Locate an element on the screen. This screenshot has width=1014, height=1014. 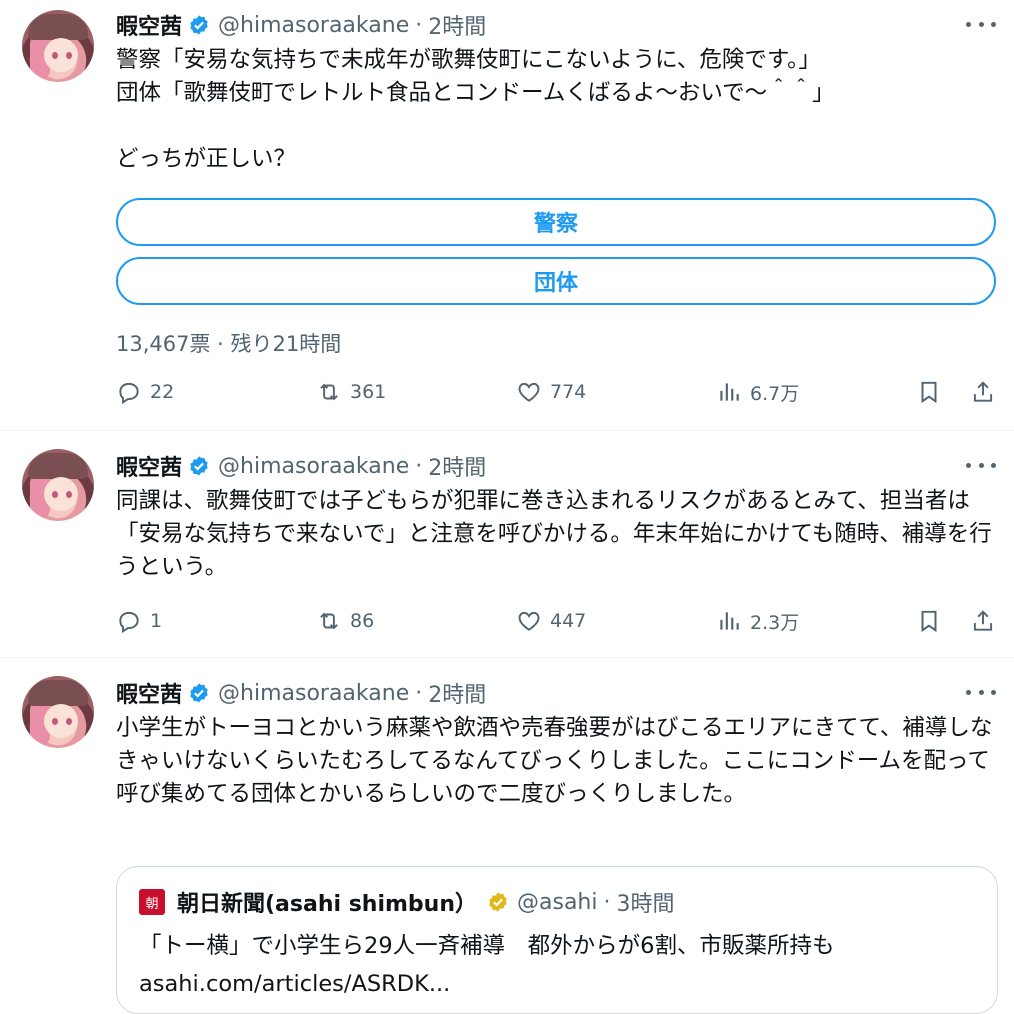
quote-timestamp: 3時間 is located at coordinates (645, 904).